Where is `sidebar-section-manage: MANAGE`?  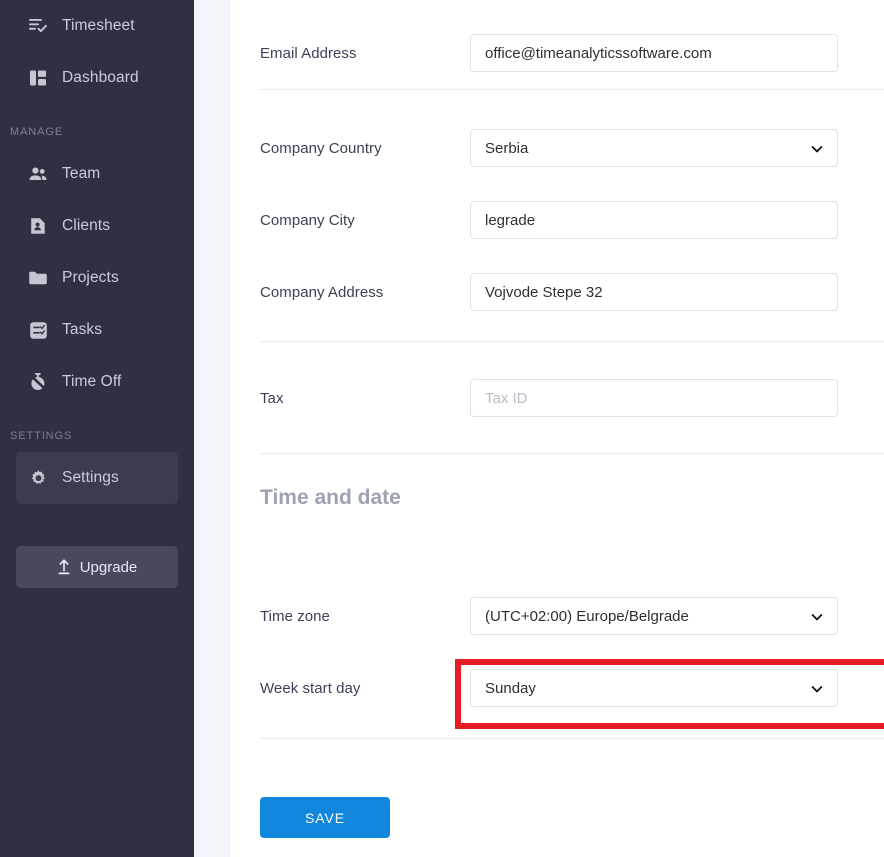
sidebar-section-manage: MANAGE is located at coordinates (37, 132).